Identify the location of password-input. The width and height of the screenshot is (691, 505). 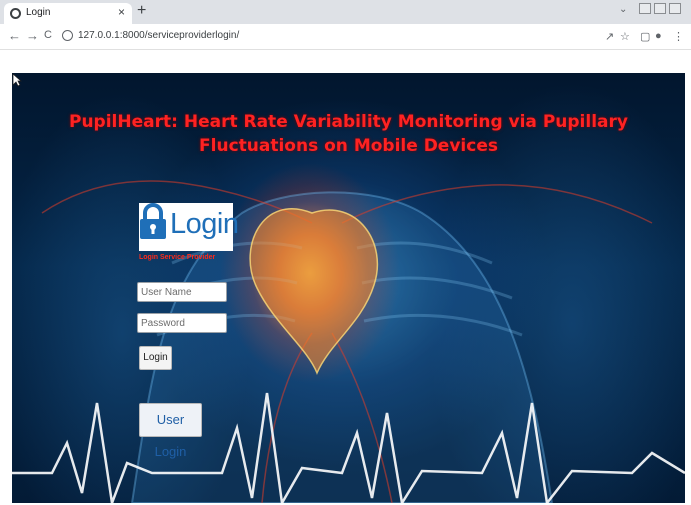
(182, 323).